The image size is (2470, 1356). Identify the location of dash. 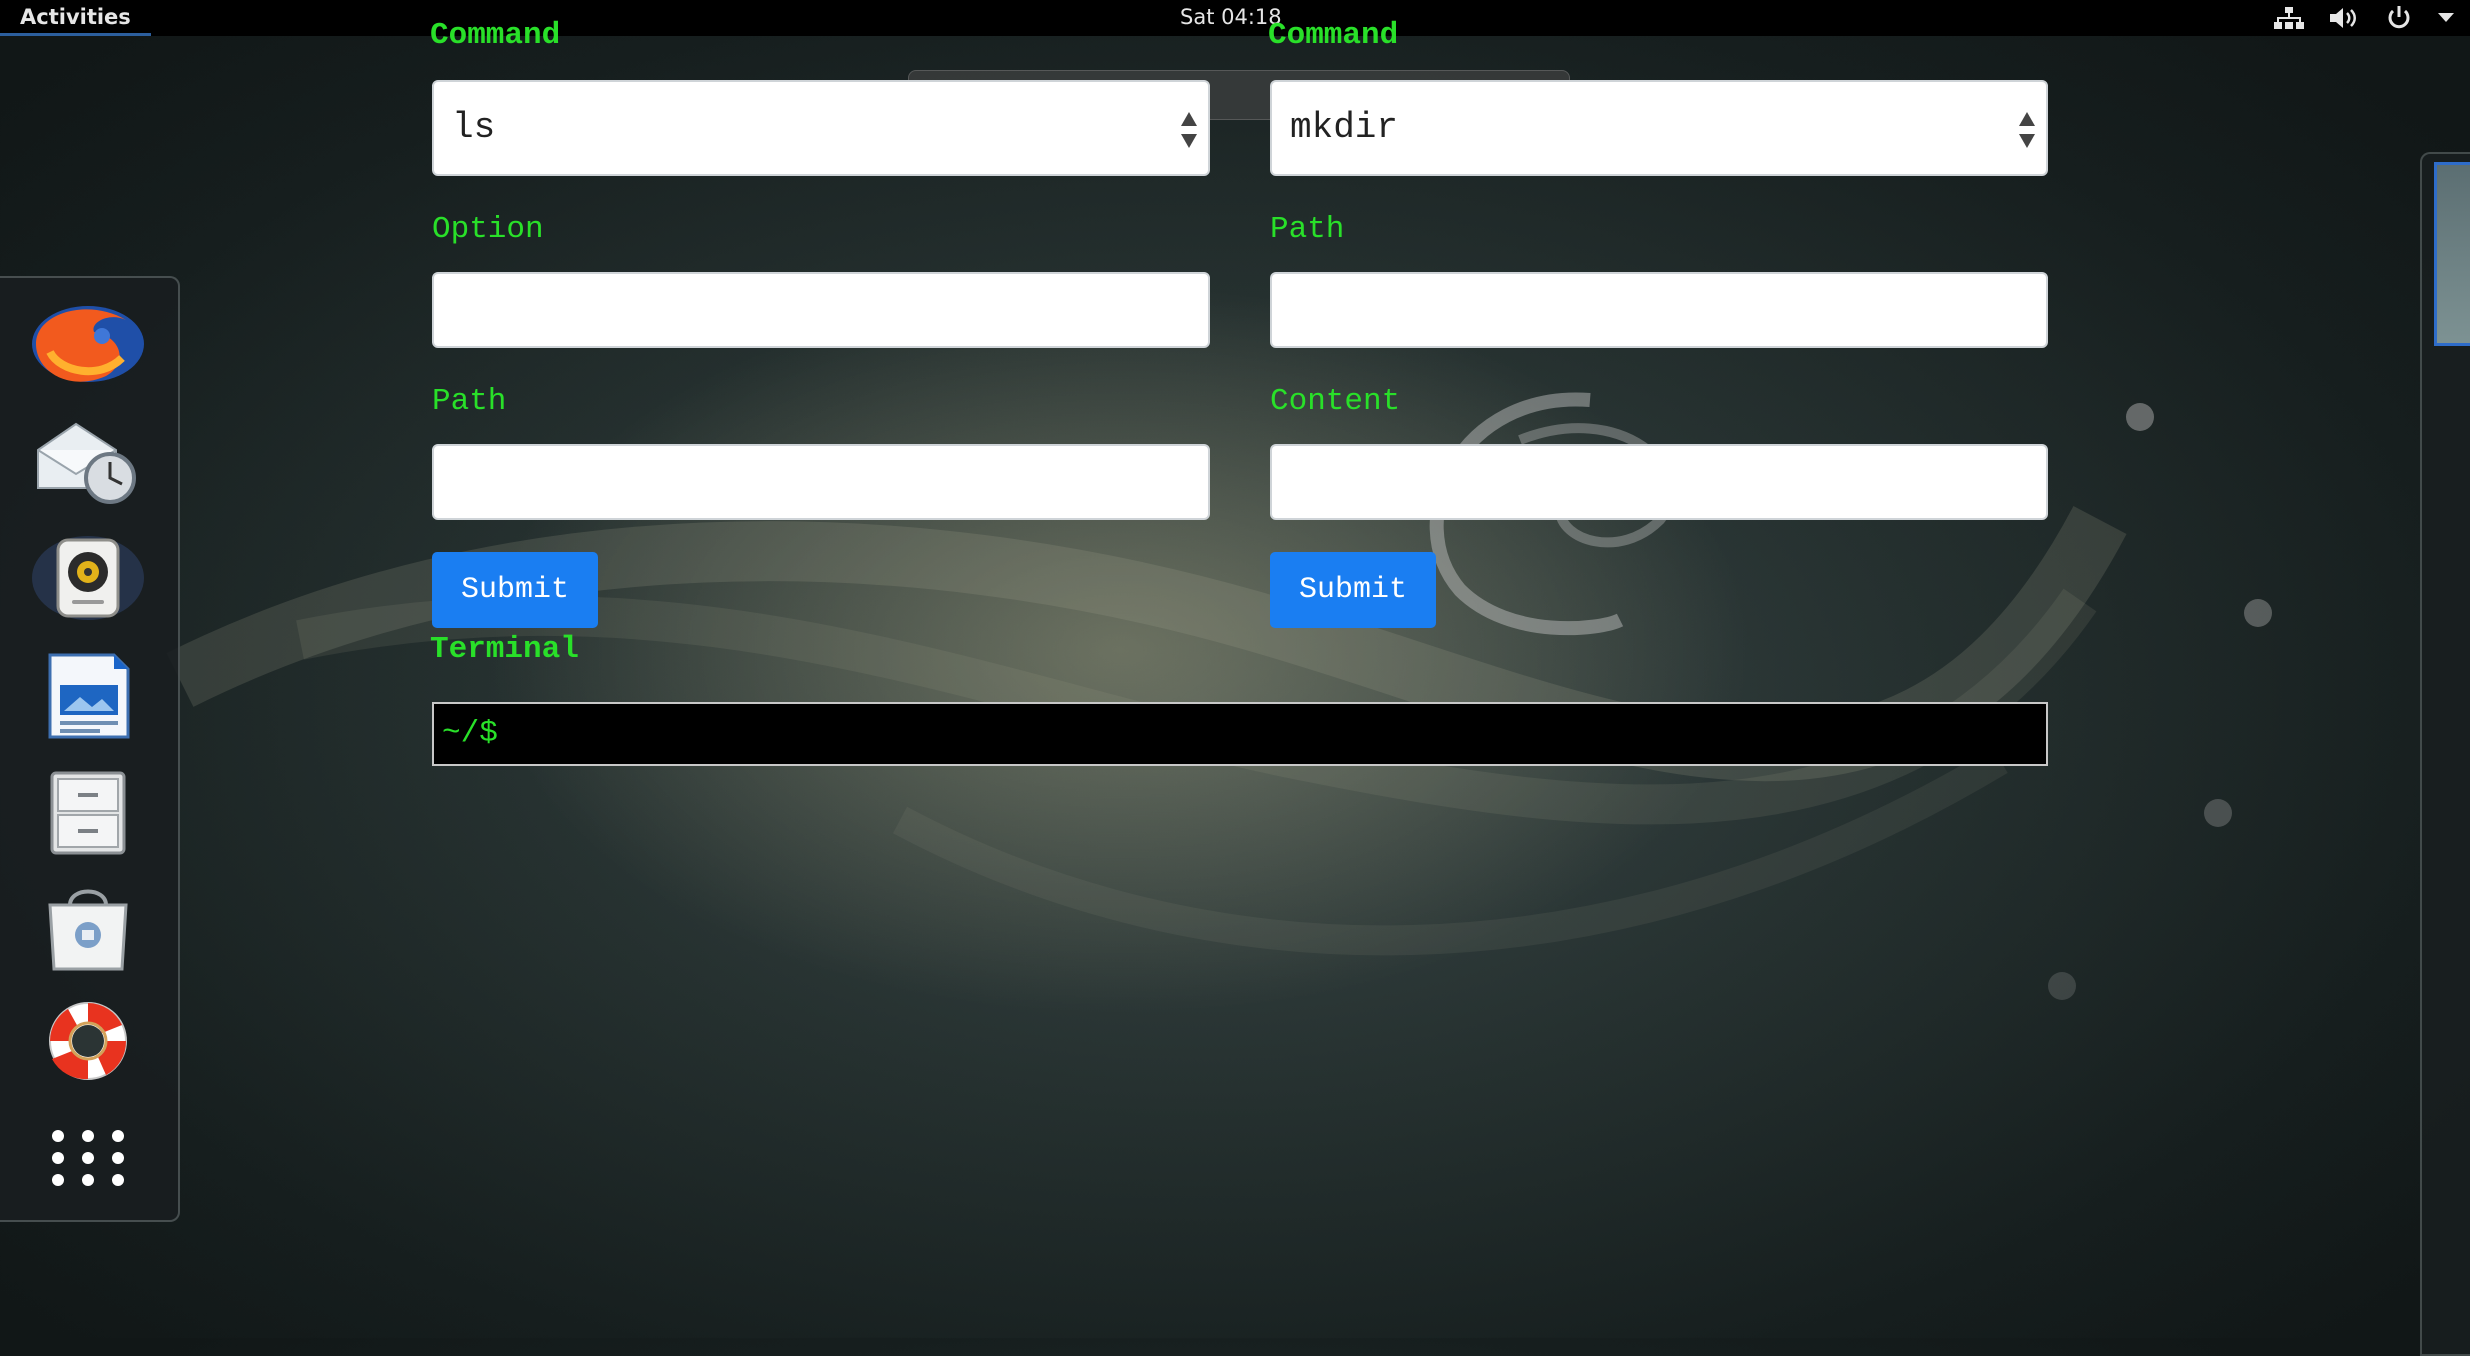
(90, 749).